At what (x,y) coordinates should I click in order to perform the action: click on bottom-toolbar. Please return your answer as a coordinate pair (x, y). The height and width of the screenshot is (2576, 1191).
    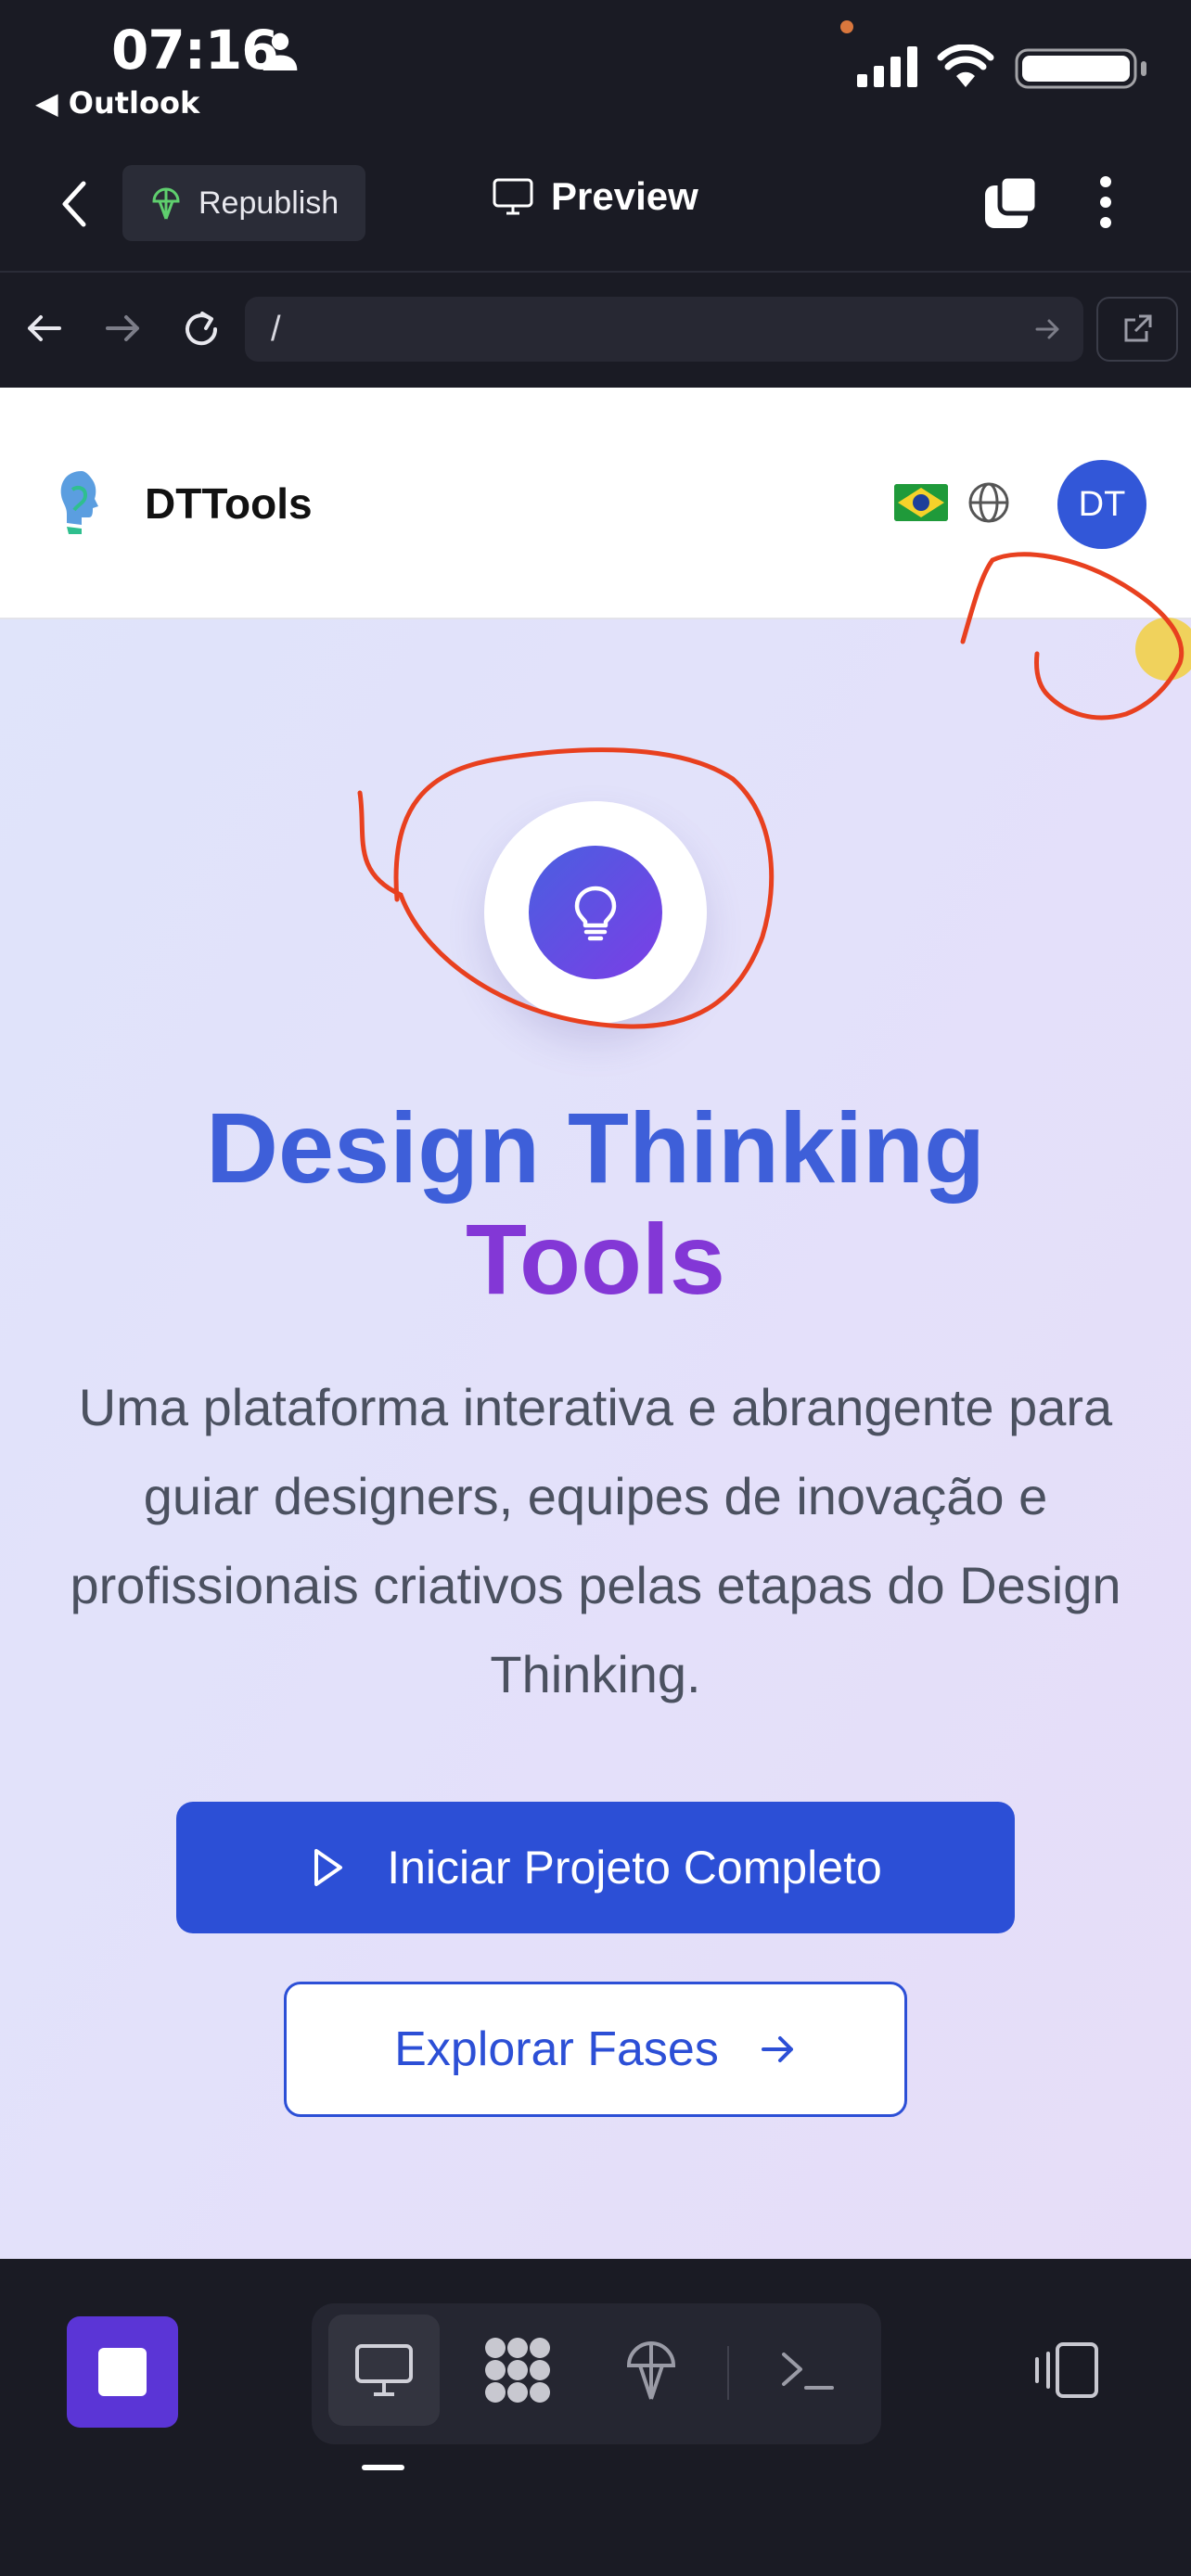
    Looking at the image, I should click on (595, 2418).